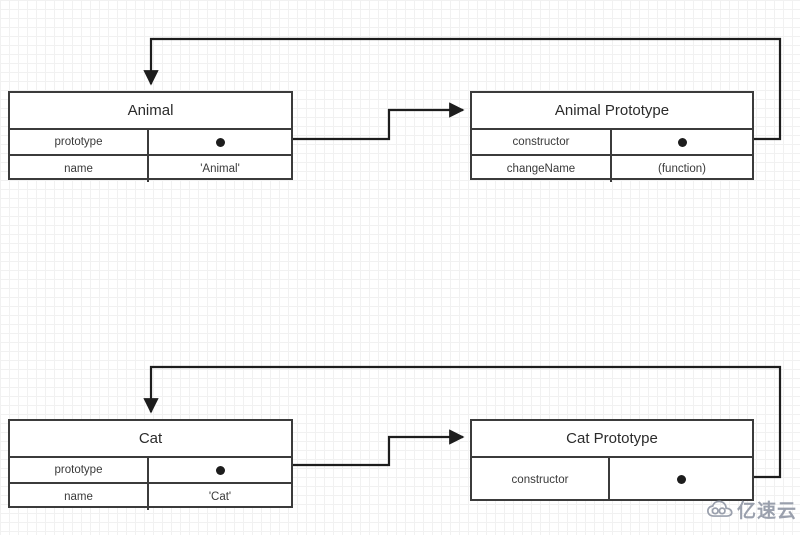 Image resolution: width=800 pixels, height=535 pixels. I want to click on cat-prototype-bottom-edge, so click(587, 500).